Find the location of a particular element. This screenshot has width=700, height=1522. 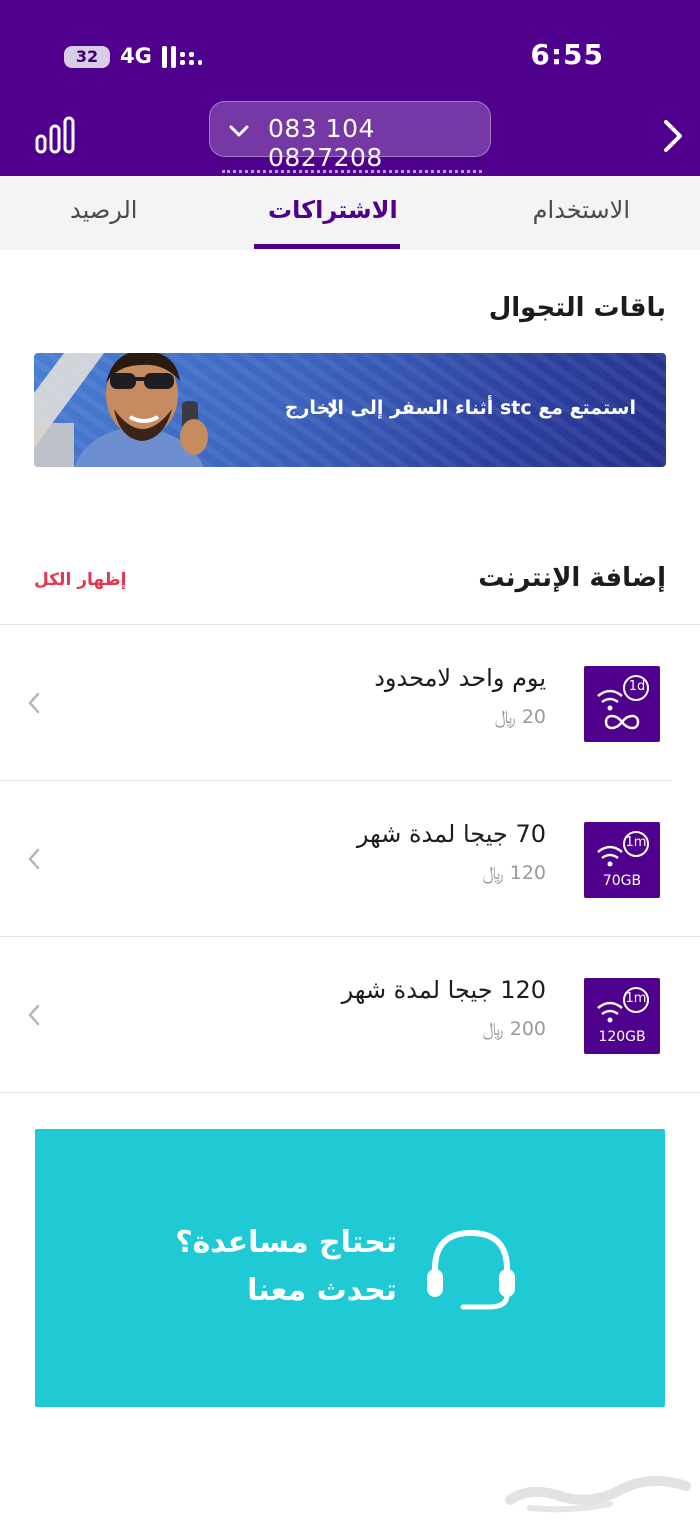

addon-price: 20 ﷼ is located at coordinates (520, 717).